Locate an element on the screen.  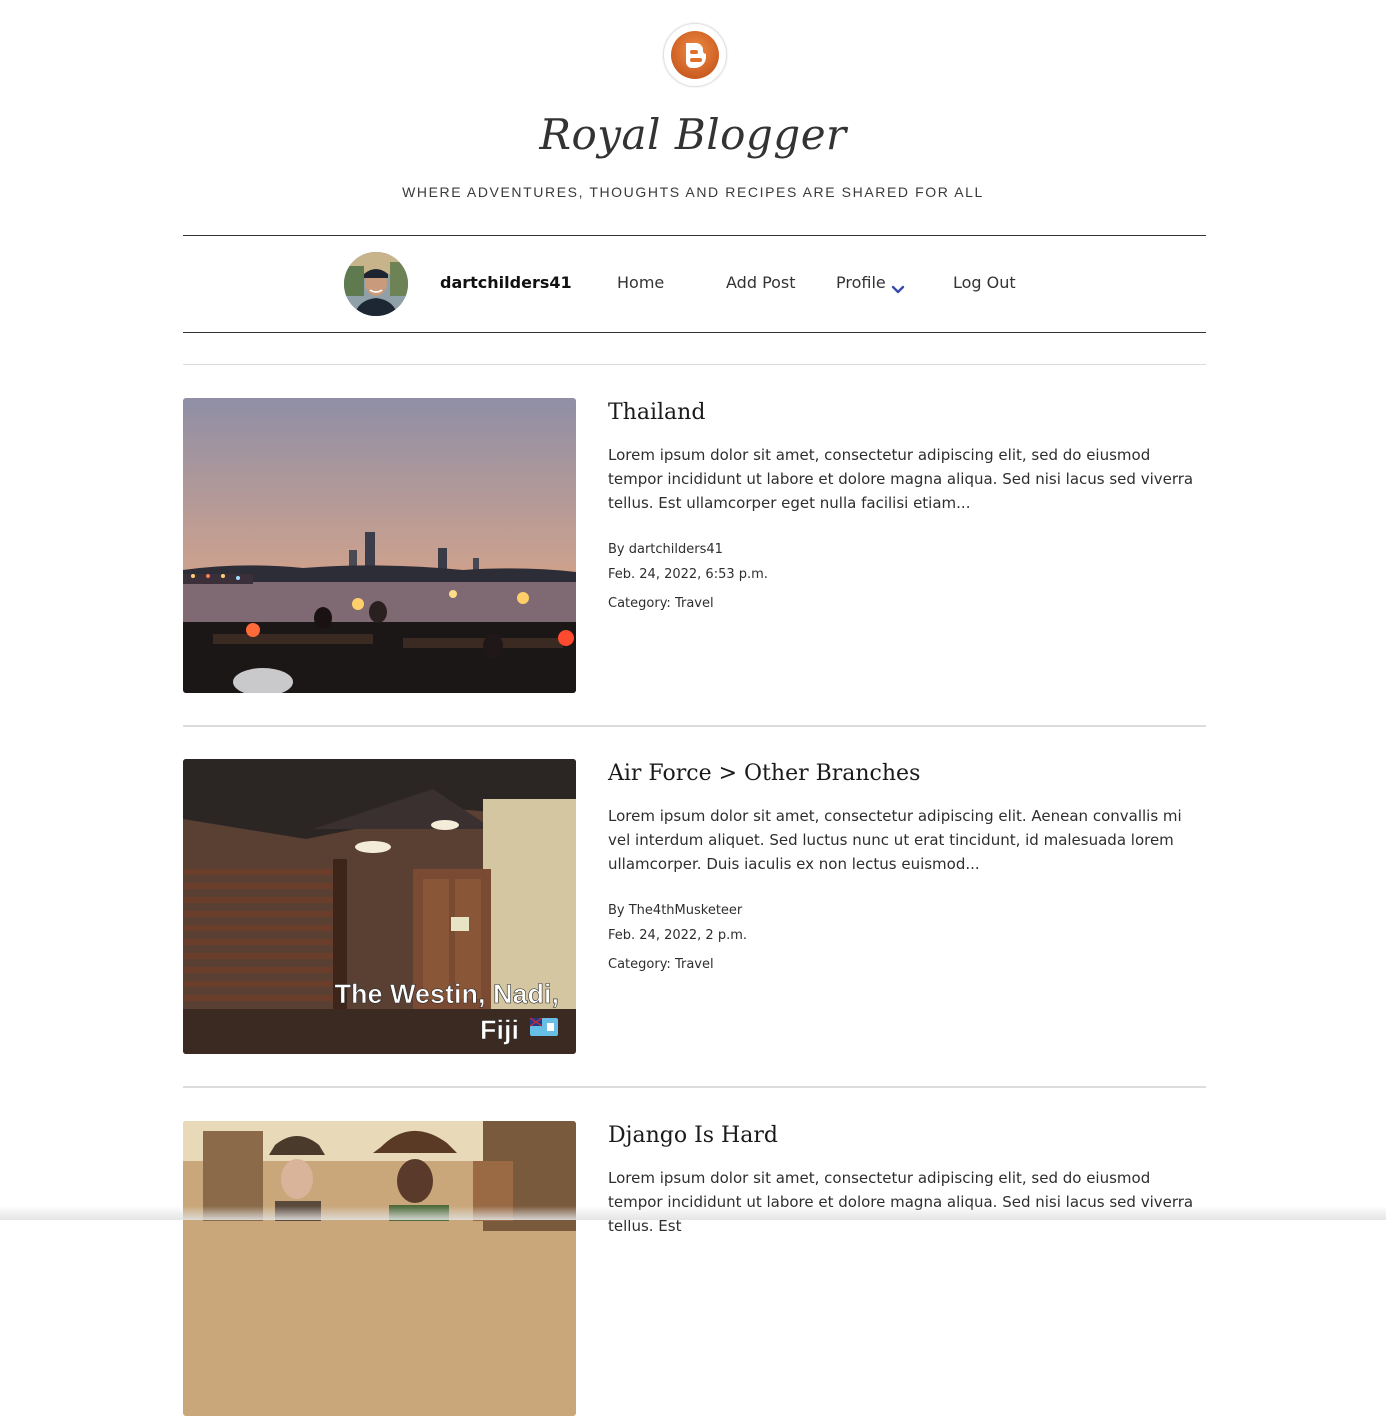
username: dartchilders41 is located at coordinates (506, 282).